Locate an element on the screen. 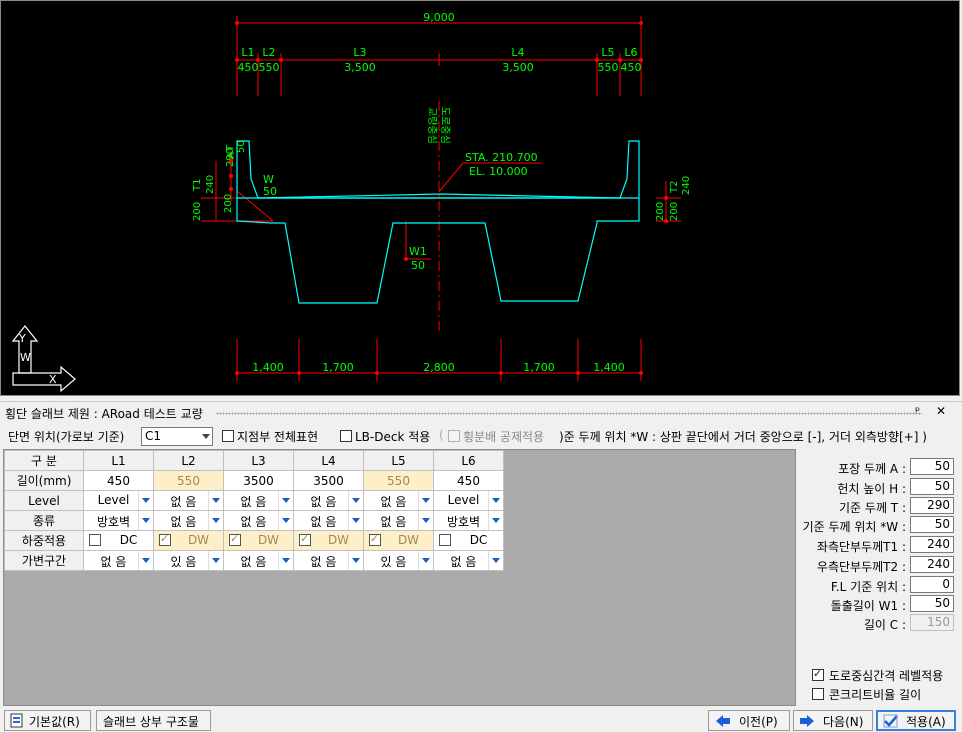 The image size is (962, 732). dim-value-L1: 450 is located at coordinates (248, 67).